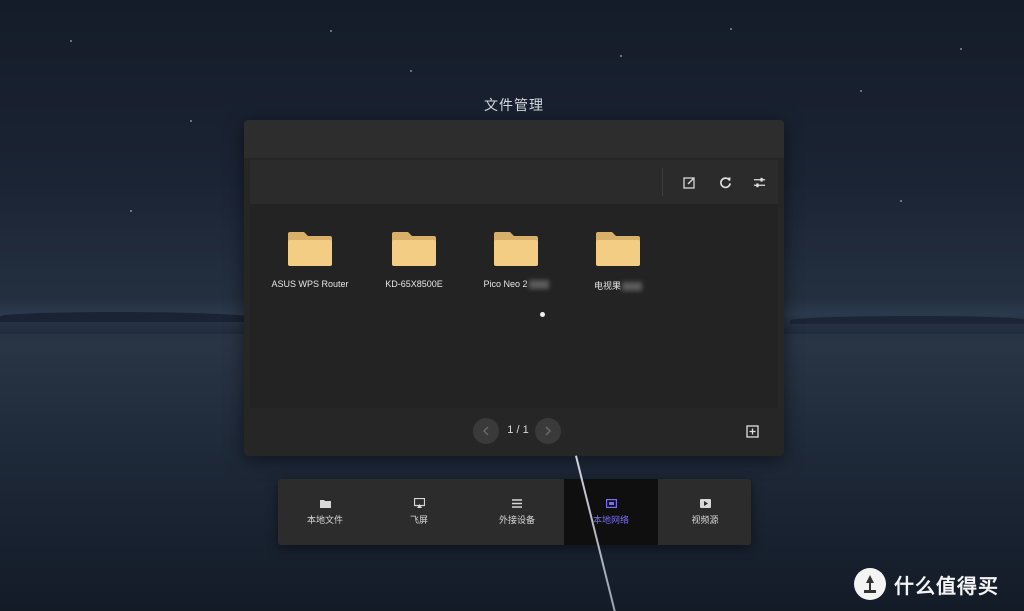 The width and height of the screenshot is (1024, 611). I want to click on filter-button, so click(759, 182).